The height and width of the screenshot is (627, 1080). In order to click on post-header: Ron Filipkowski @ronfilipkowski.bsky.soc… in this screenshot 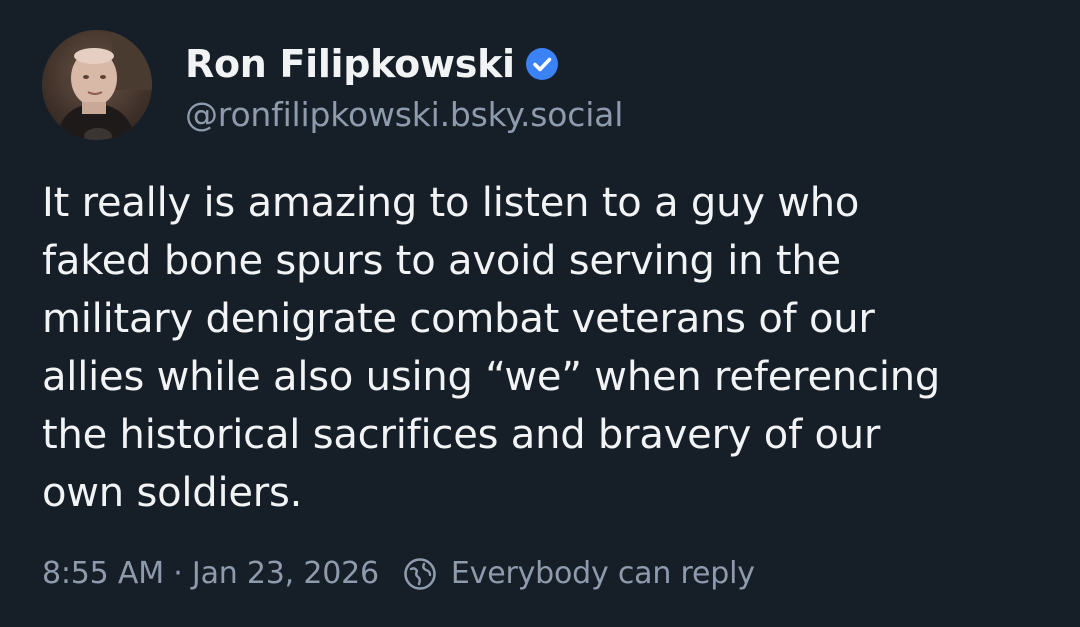, I will do `click(332, 85)`.